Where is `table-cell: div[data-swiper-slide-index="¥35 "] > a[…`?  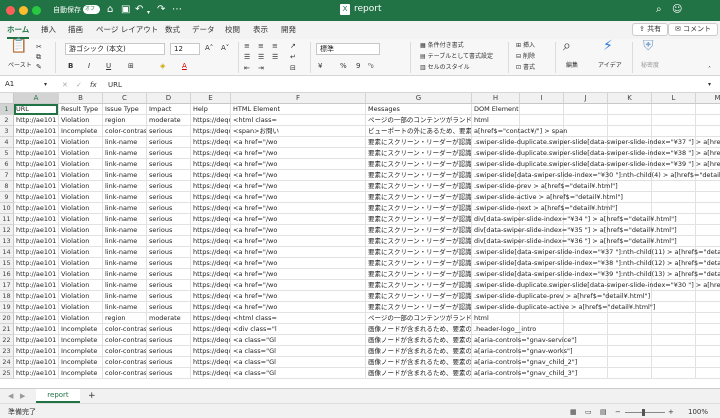
table-cell: div[data-swiper-slide-index="¥35 "] > a[… is located at coordinates (574, 230).